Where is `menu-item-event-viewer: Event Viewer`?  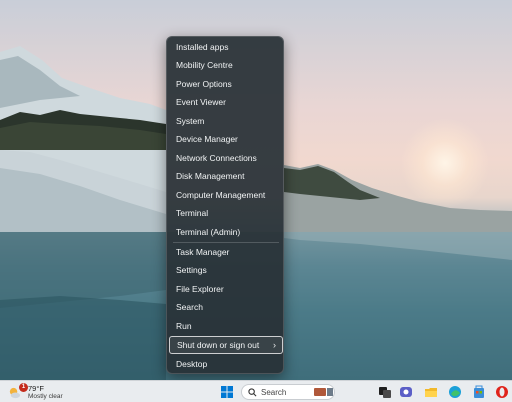
menu-item-event-viewer: Event Viewer is located at coordinates (226, 102).